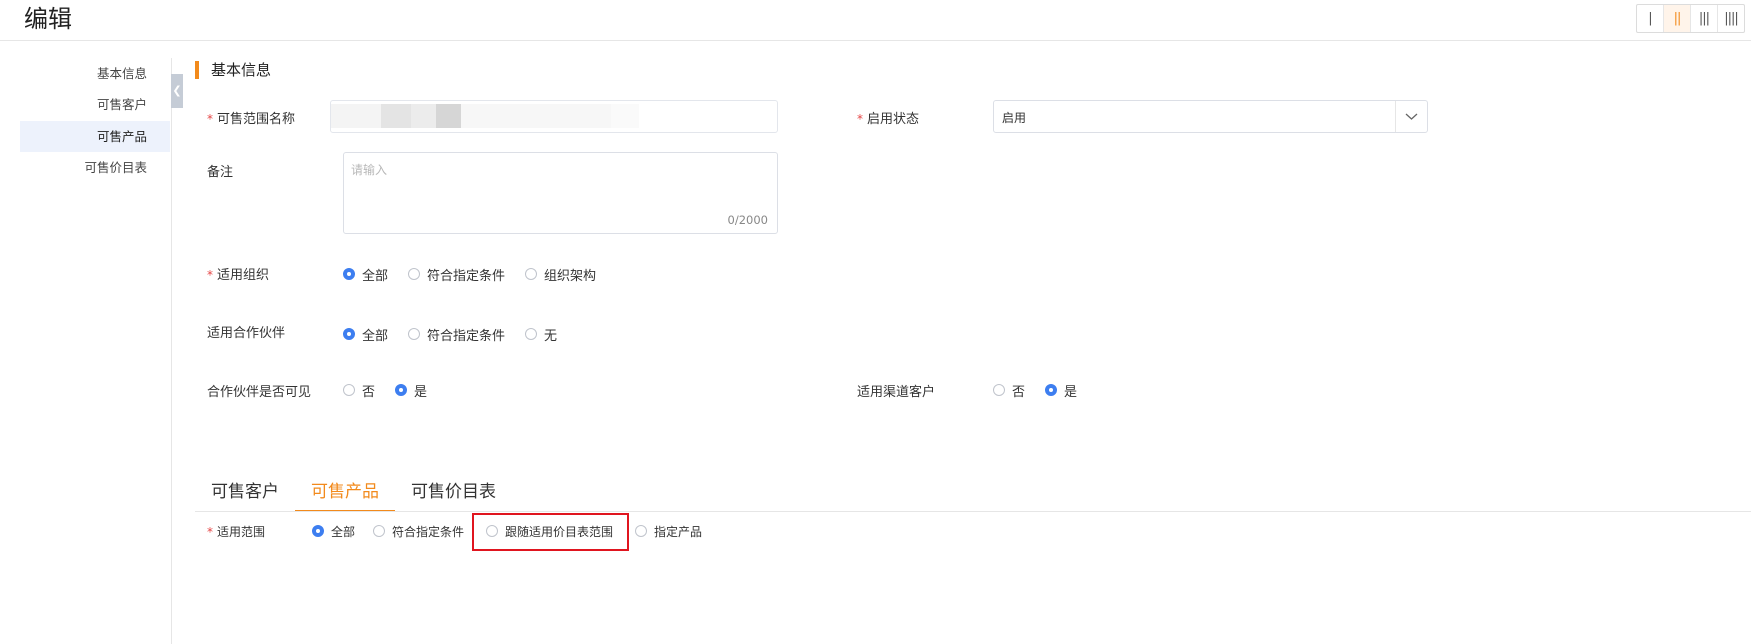 The height and width of the screenshot is (644, 1751). What do you see at coordinates (246, 333) in the screenshot?
I see `partner-label: 适用合作伙伴` at bounding box center [246, 333].